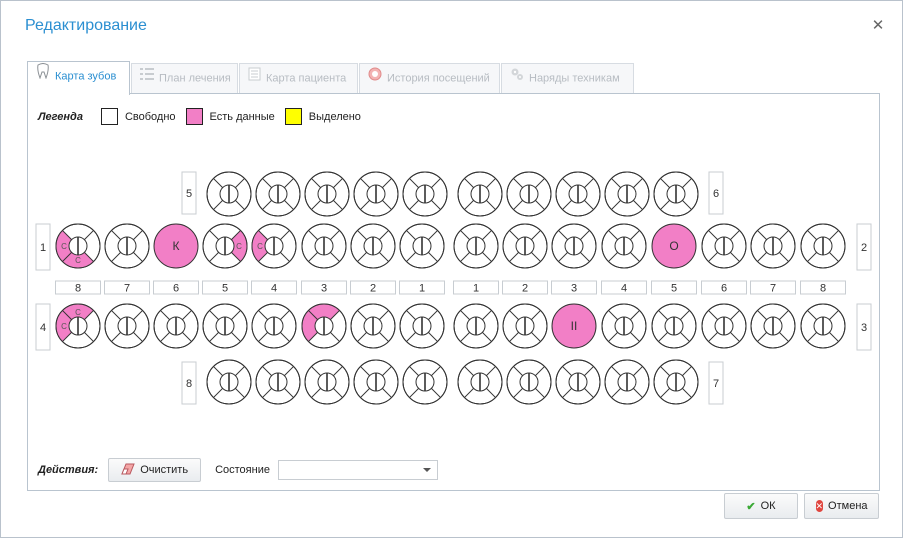  What do you see at coordinates (373, 289) in the screenshot?
I see `tooth-number-6: 2` at bounding box center [373, 289].